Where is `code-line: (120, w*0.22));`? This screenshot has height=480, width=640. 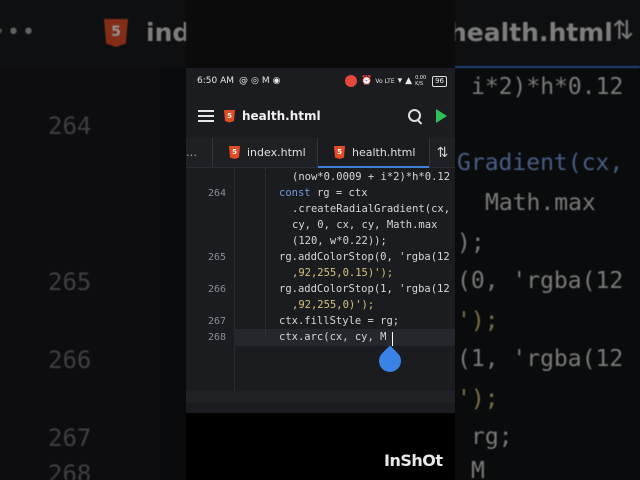 code-line: (120, w*0.22)); is located at coordinates (339, 241).